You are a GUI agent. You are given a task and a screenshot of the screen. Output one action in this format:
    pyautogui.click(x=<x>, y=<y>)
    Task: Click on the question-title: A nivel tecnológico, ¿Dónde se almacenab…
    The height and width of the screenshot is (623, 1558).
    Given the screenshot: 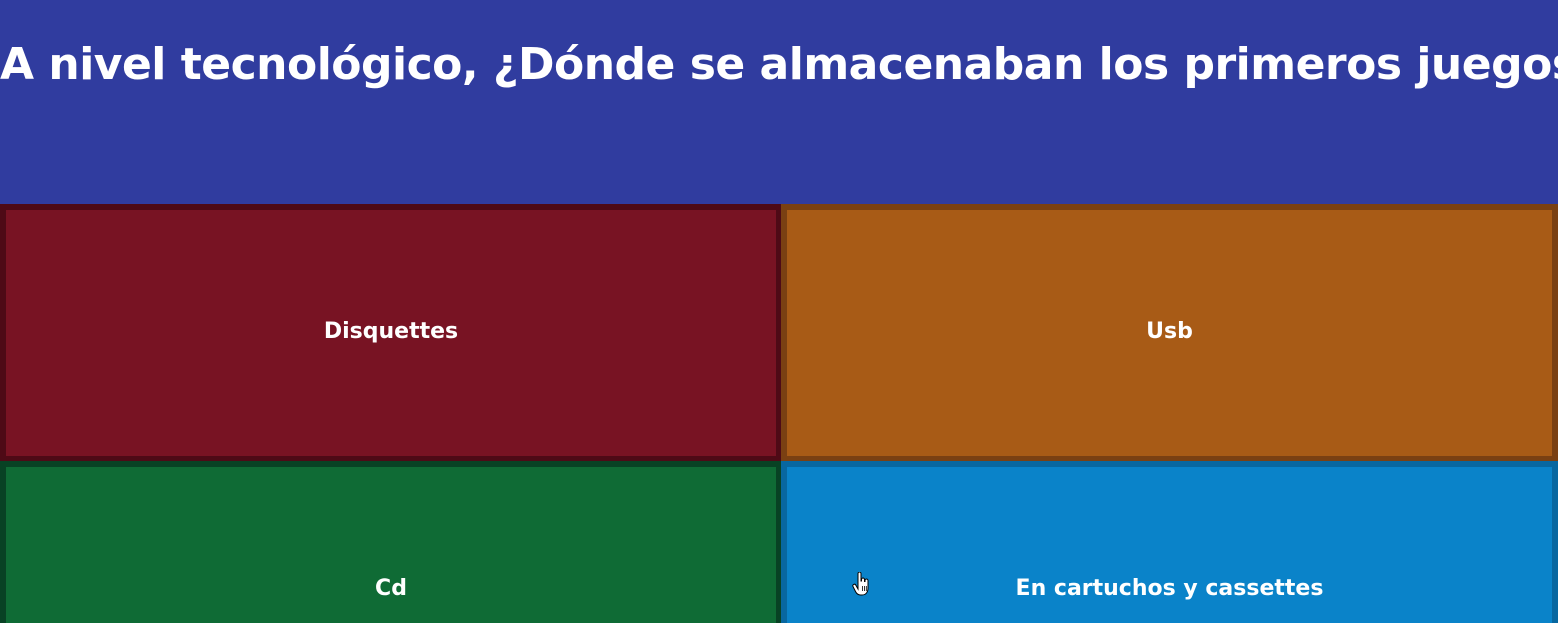 What is the action you would take?
    pyautogui.click(x=779, y=64)
    